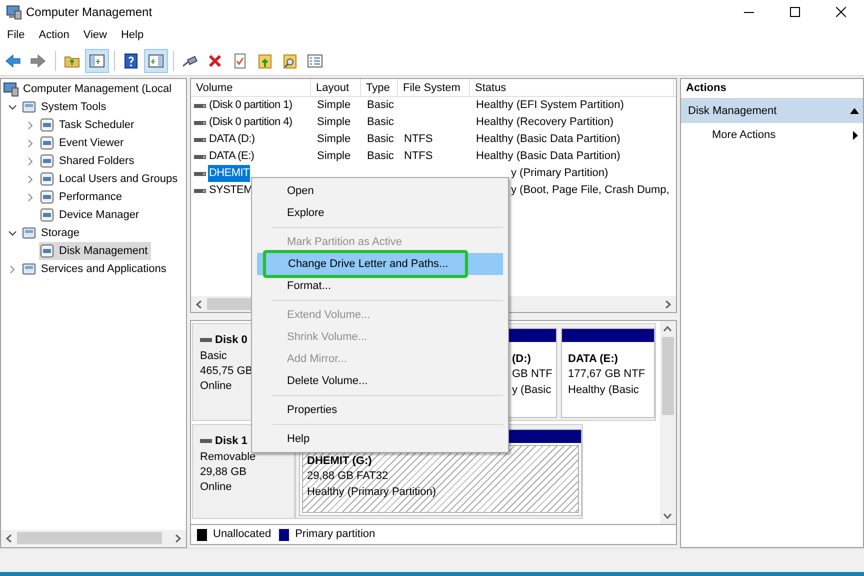 Image resolution: width=864 pixels, height=576 pixels. I want to click on table-cell-text: y (Boot, Page File, Crash Dump,, so click(590, 190).